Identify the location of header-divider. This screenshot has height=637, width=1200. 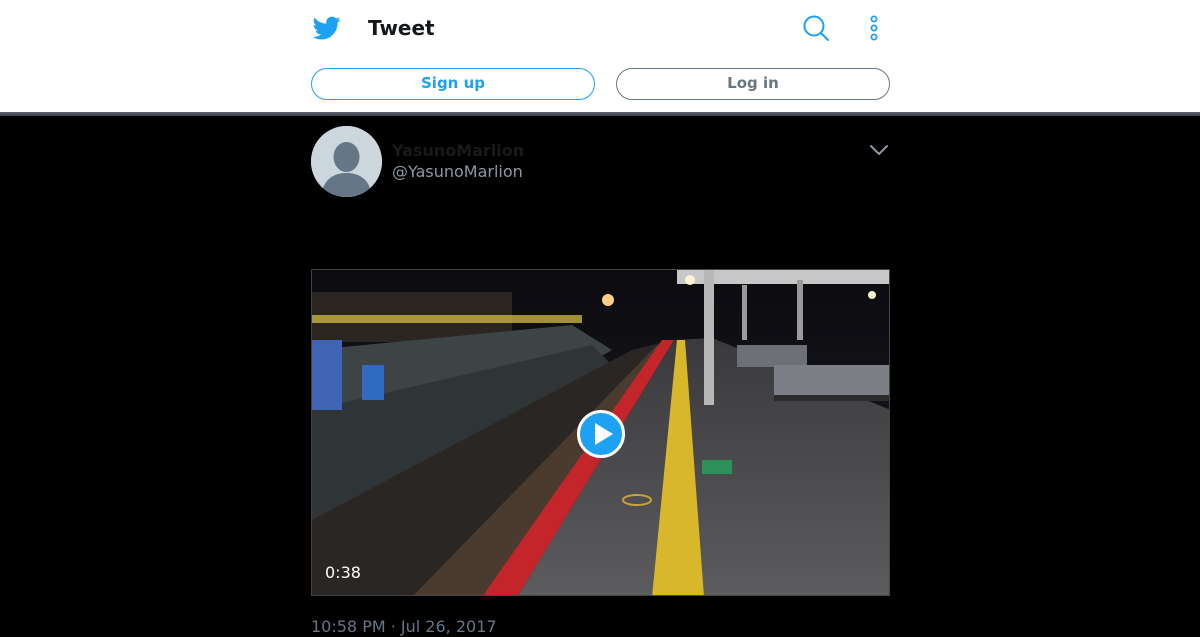
(600, 114).